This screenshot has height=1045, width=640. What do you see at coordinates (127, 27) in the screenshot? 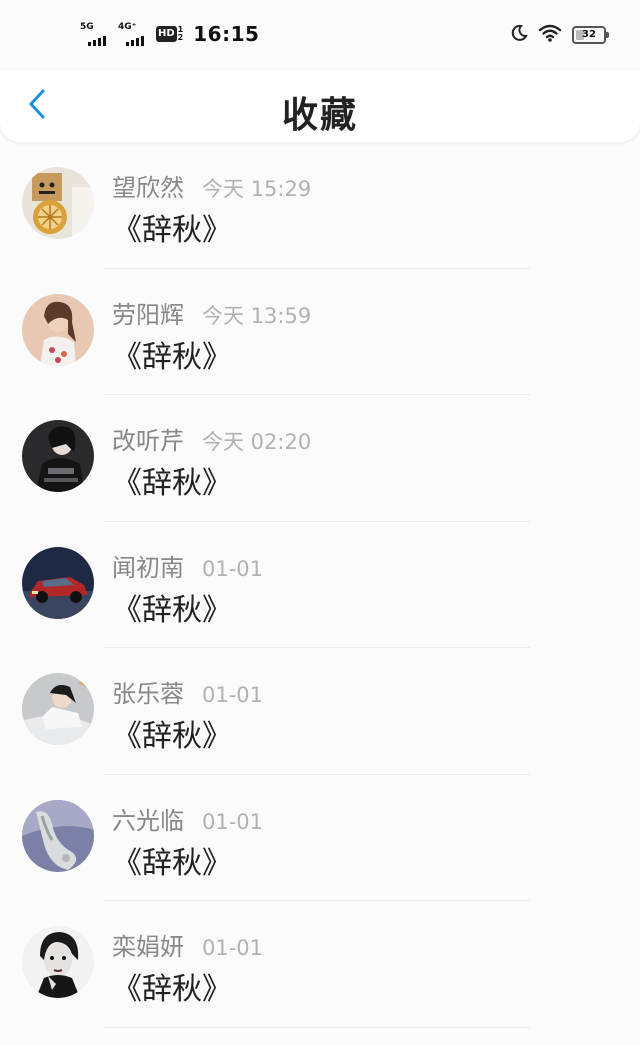
I see `network-4g-label: 4G⁺` at bounding box center [127, 27].